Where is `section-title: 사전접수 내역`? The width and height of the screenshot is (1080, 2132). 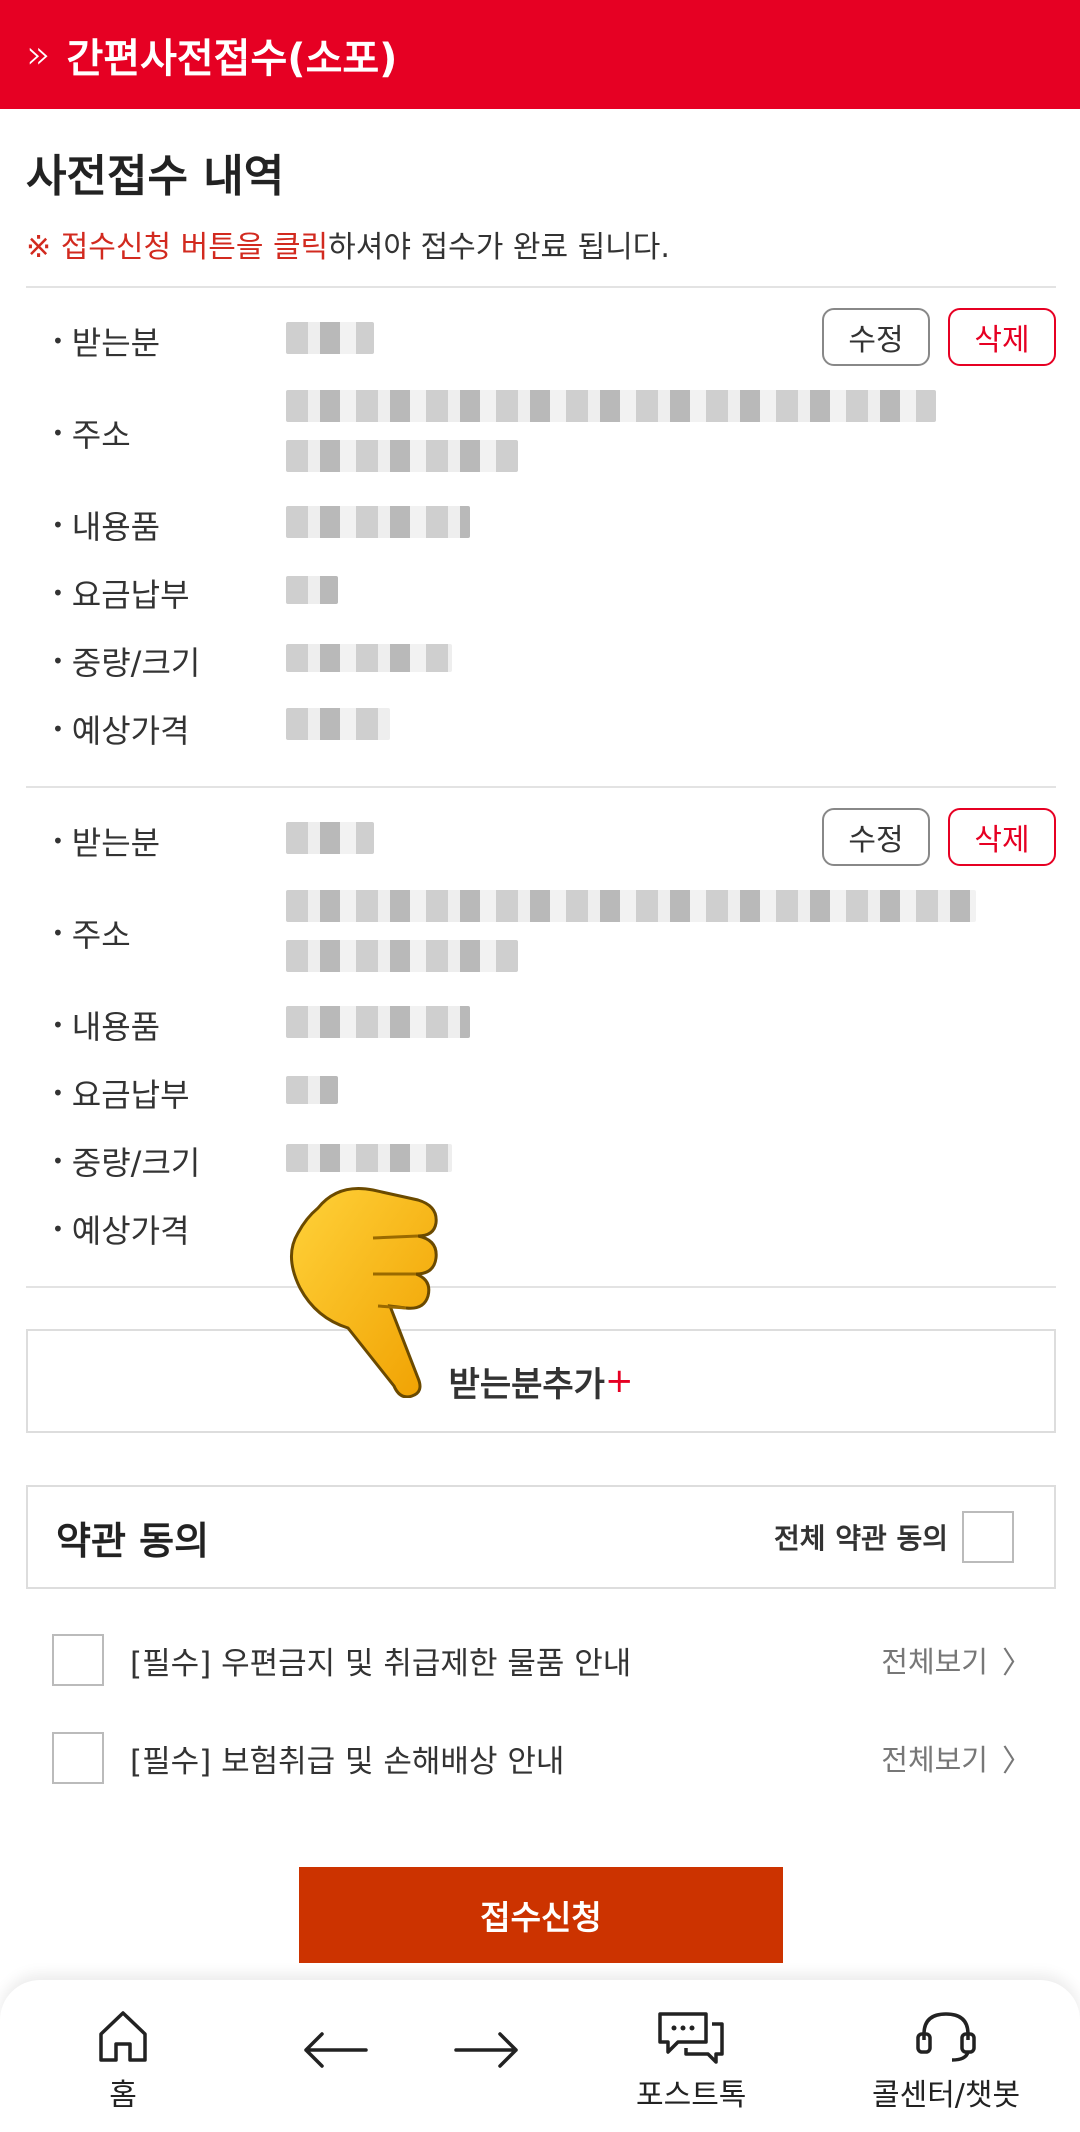 section-title: 사전접수 내역 is located at coordinates (155, 176).